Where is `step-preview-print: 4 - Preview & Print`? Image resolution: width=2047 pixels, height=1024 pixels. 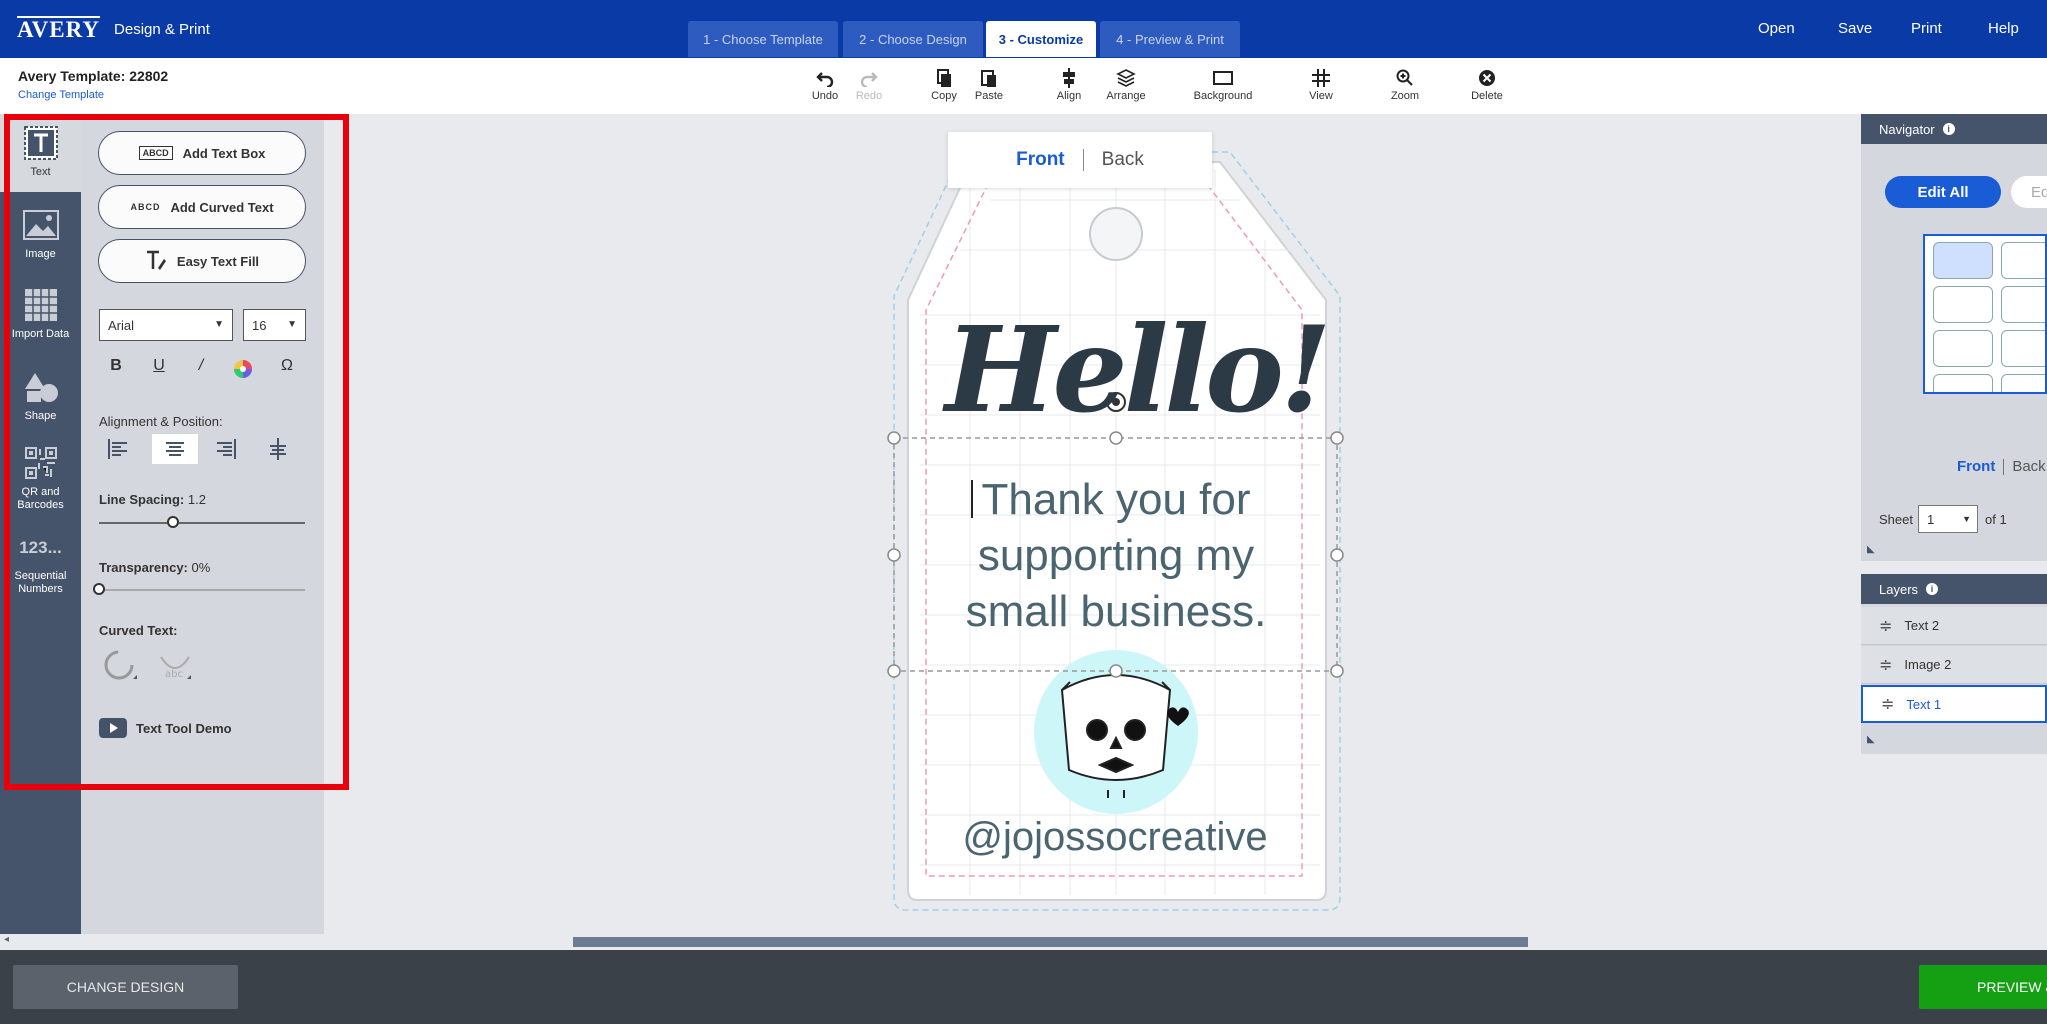
step-preview-print: 4 - Preview & Print is located at coordinates (1170, 39).